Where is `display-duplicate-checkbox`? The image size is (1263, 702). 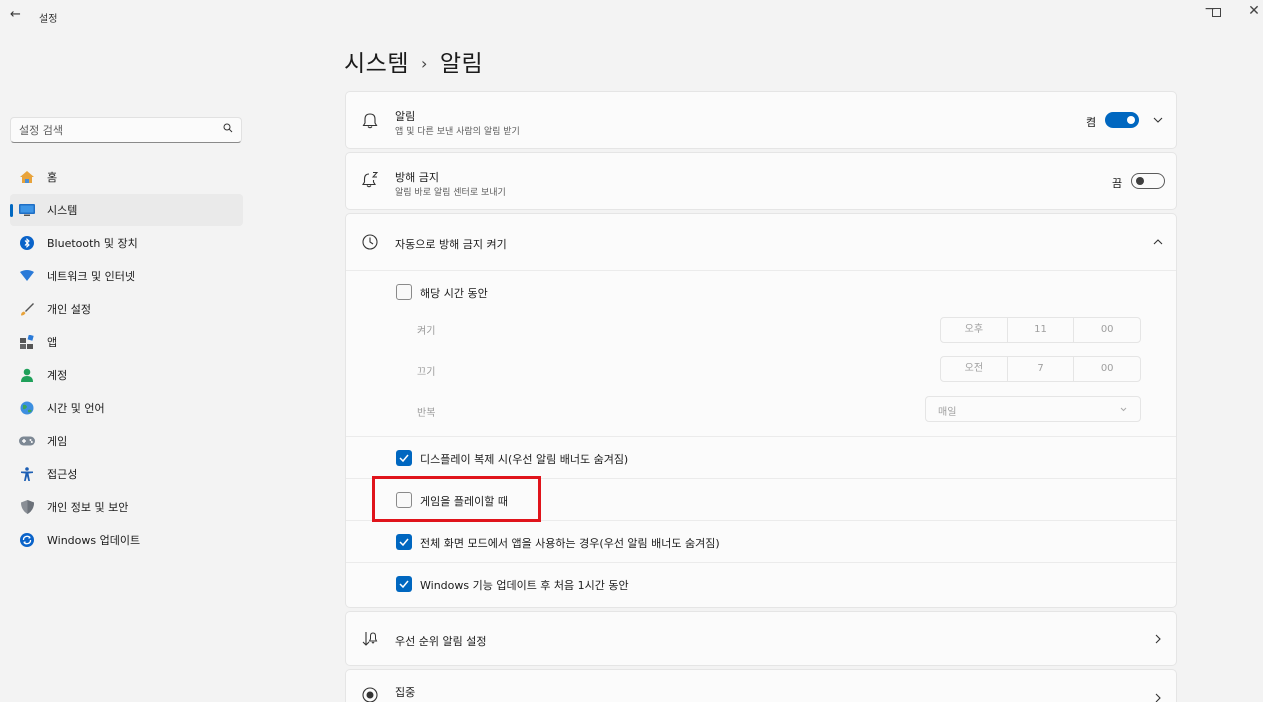 display-duplicate-checkbox is located at coordinates (404, 458).